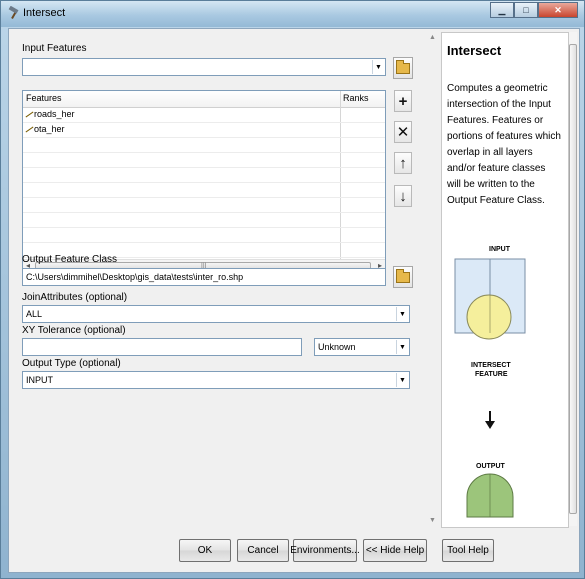 The height and width of the screenshot is (579, 585). I want to click on xy-tolerance-unit-value: Unknown, so click(337, 347).